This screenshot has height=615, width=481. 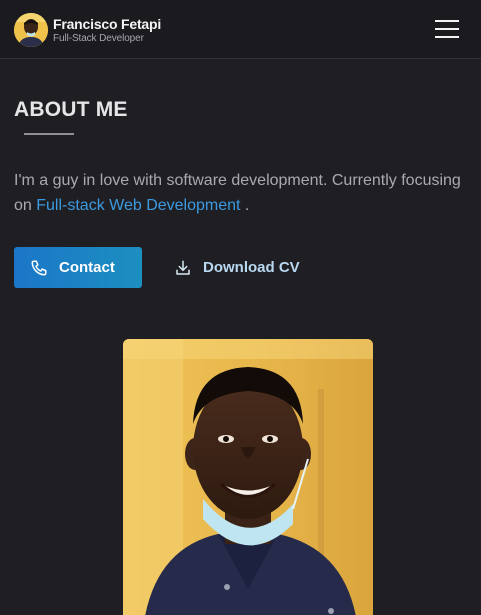 What do you see at coordinates (49, 134) in the screenshot?
I see `title-underline` at bounding box center [49, 134].